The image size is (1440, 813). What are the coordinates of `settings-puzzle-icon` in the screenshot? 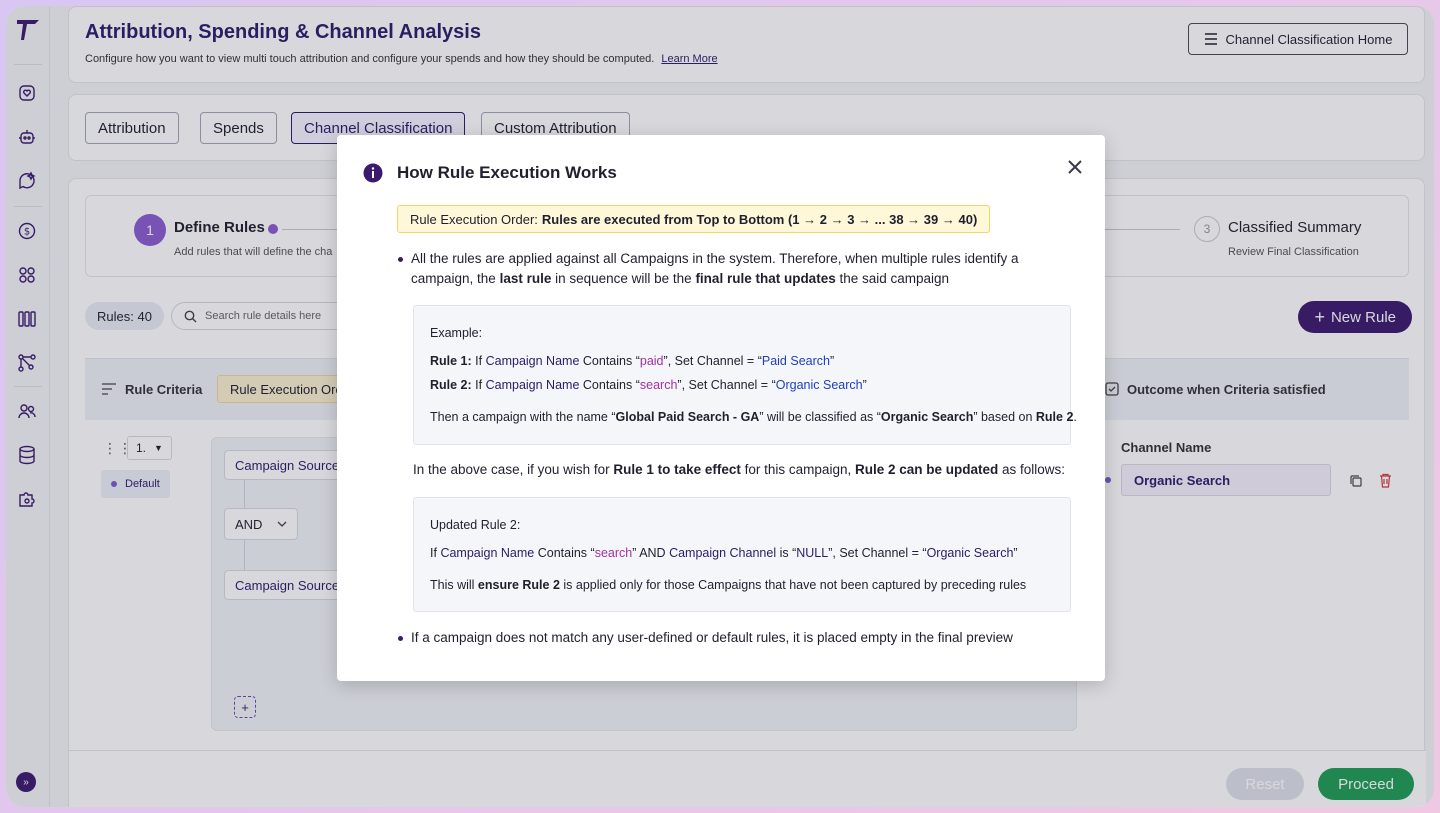 It's located at (27, 499).